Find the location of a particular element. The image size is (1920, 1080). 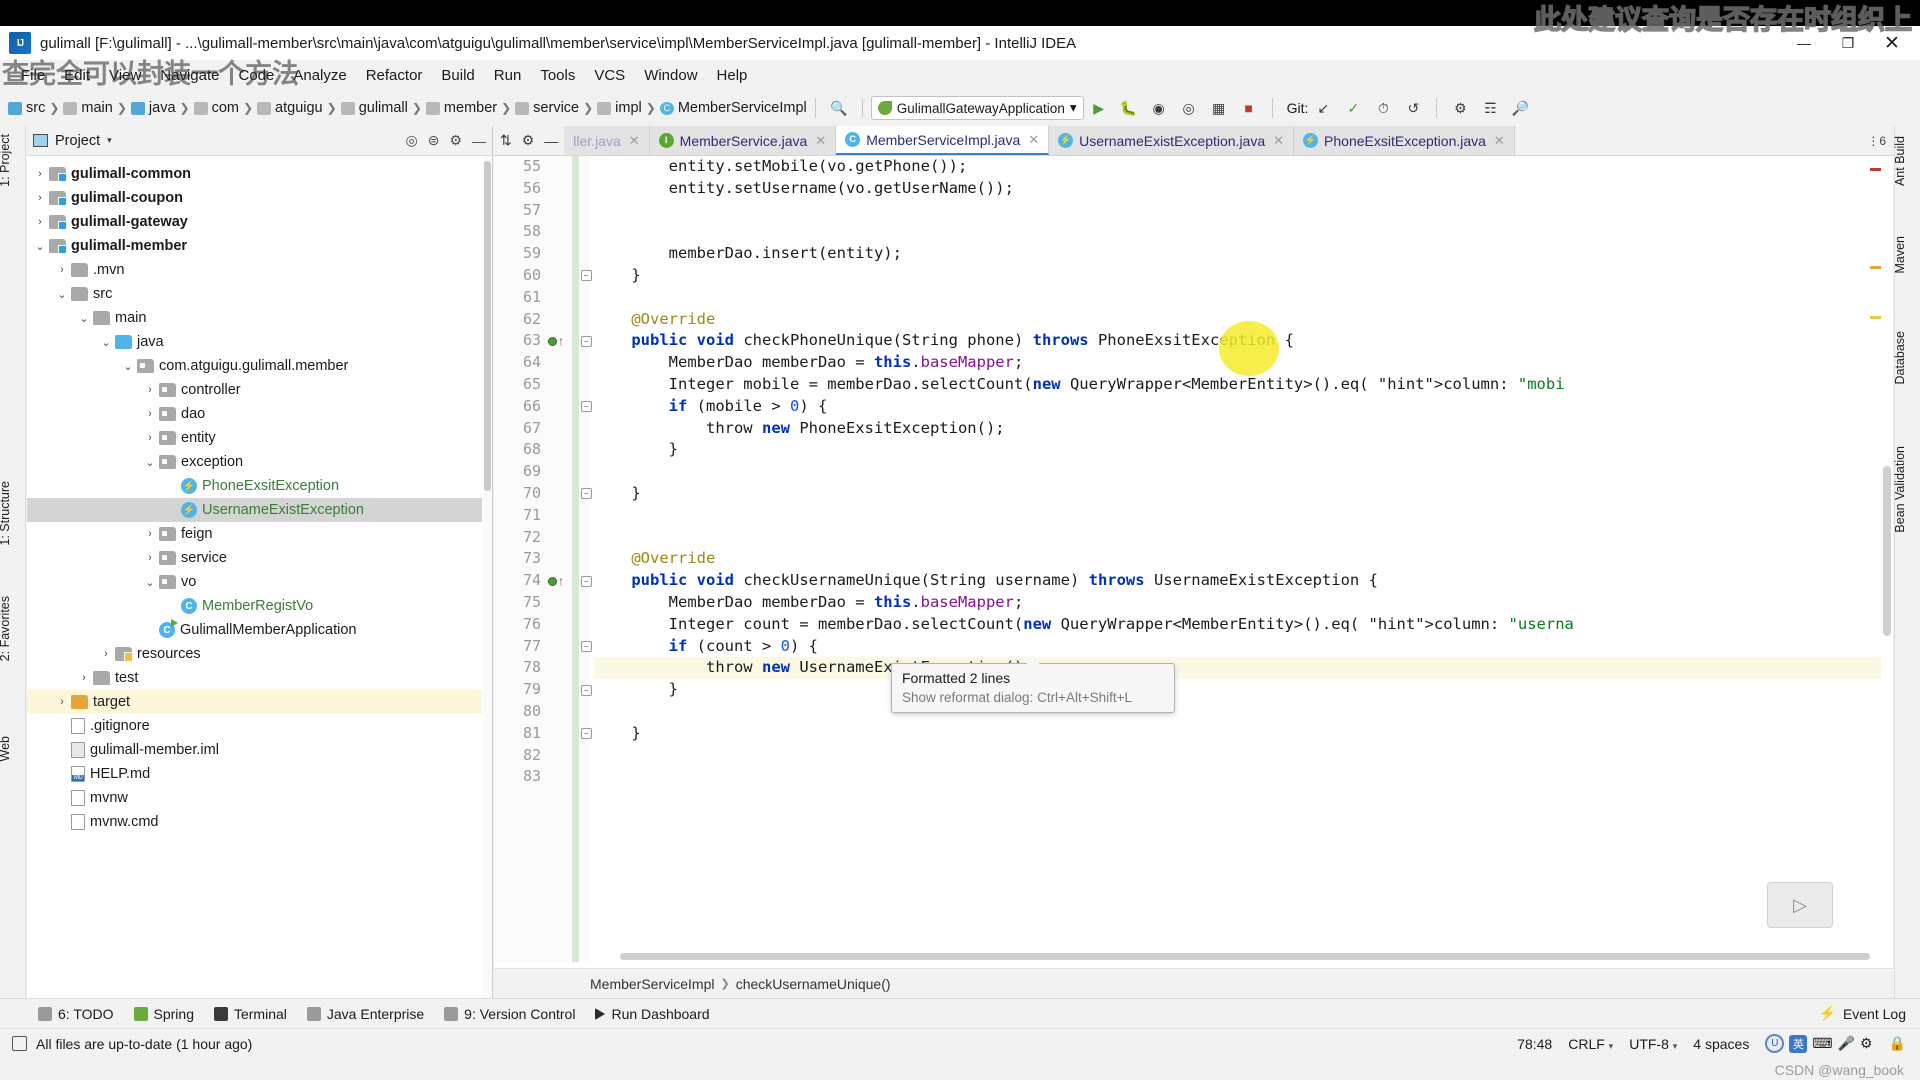

ime-indicator: U 英 ⌨ 🎤 ⚙ is located at coordinates (1819, 1043).